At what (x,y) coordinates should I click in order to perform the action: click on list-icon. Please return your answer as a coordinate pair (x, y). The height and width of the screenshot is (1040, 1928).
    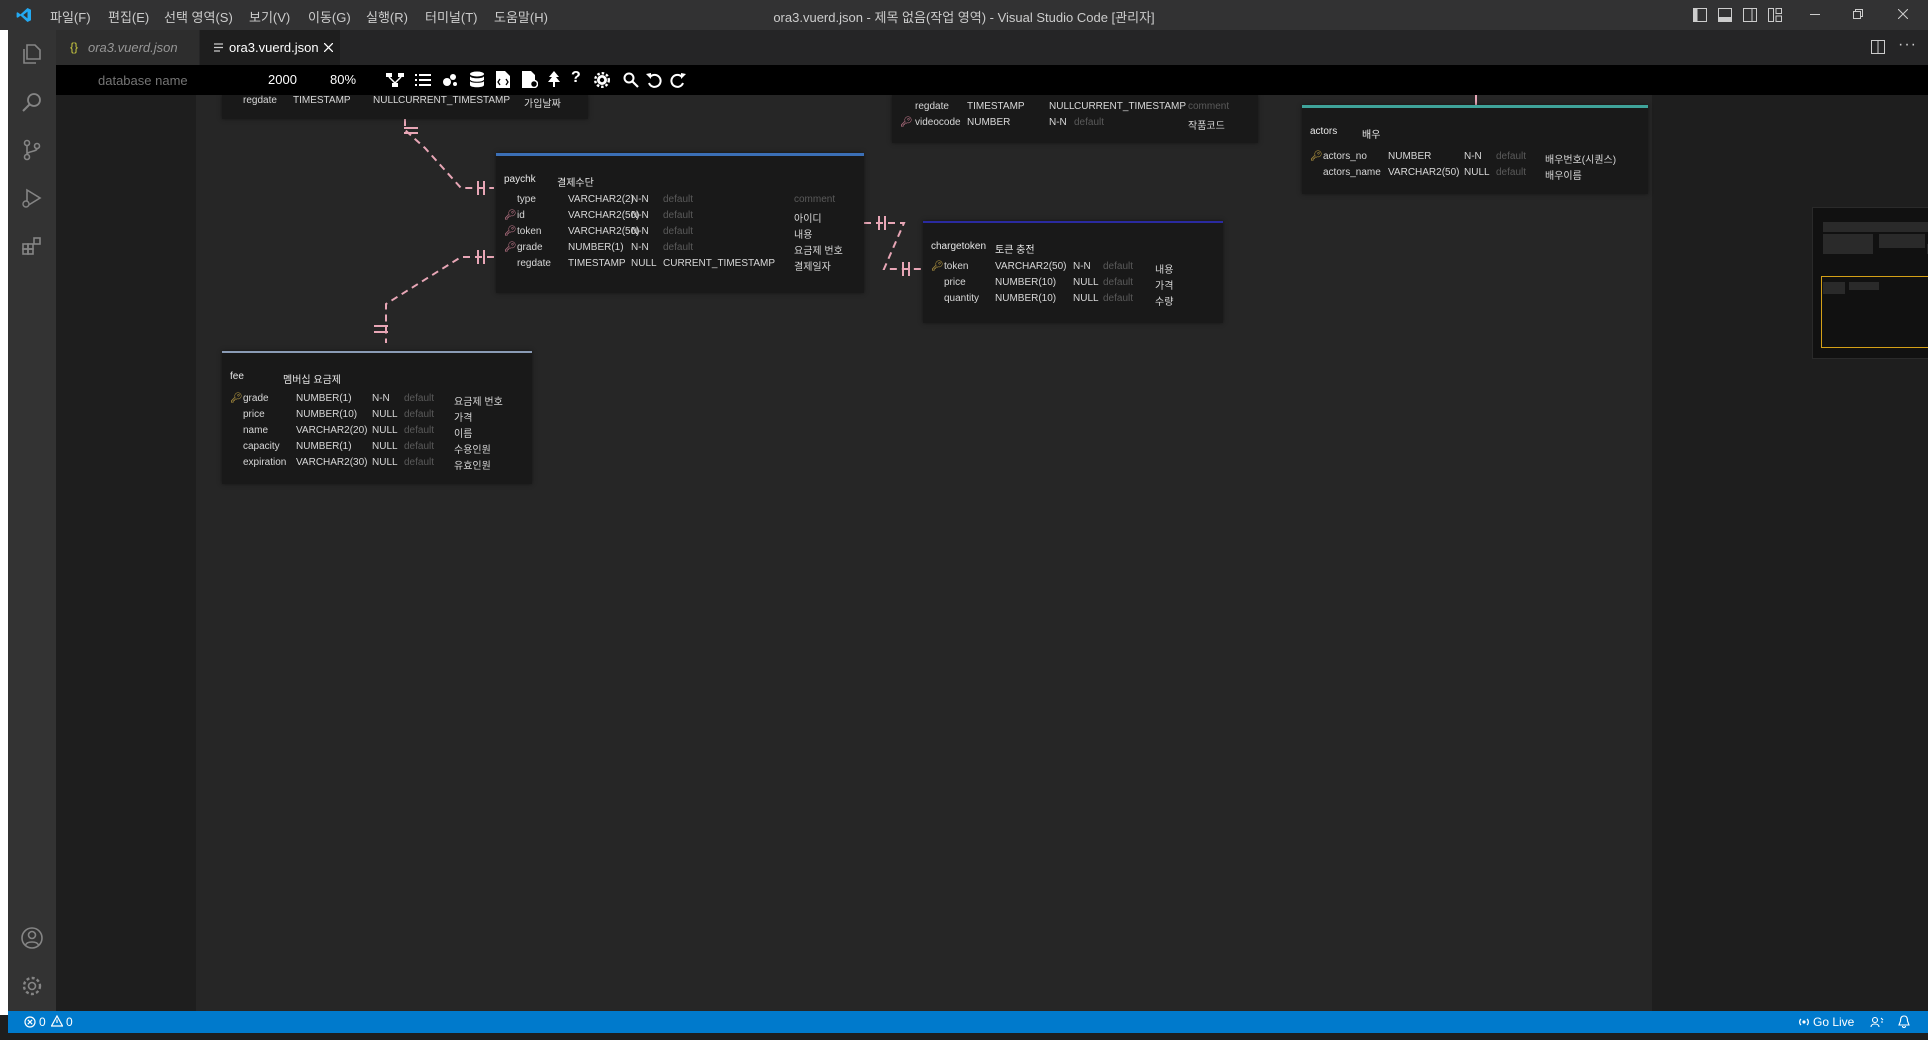
    Looking at the image, I should click on (423, 80).